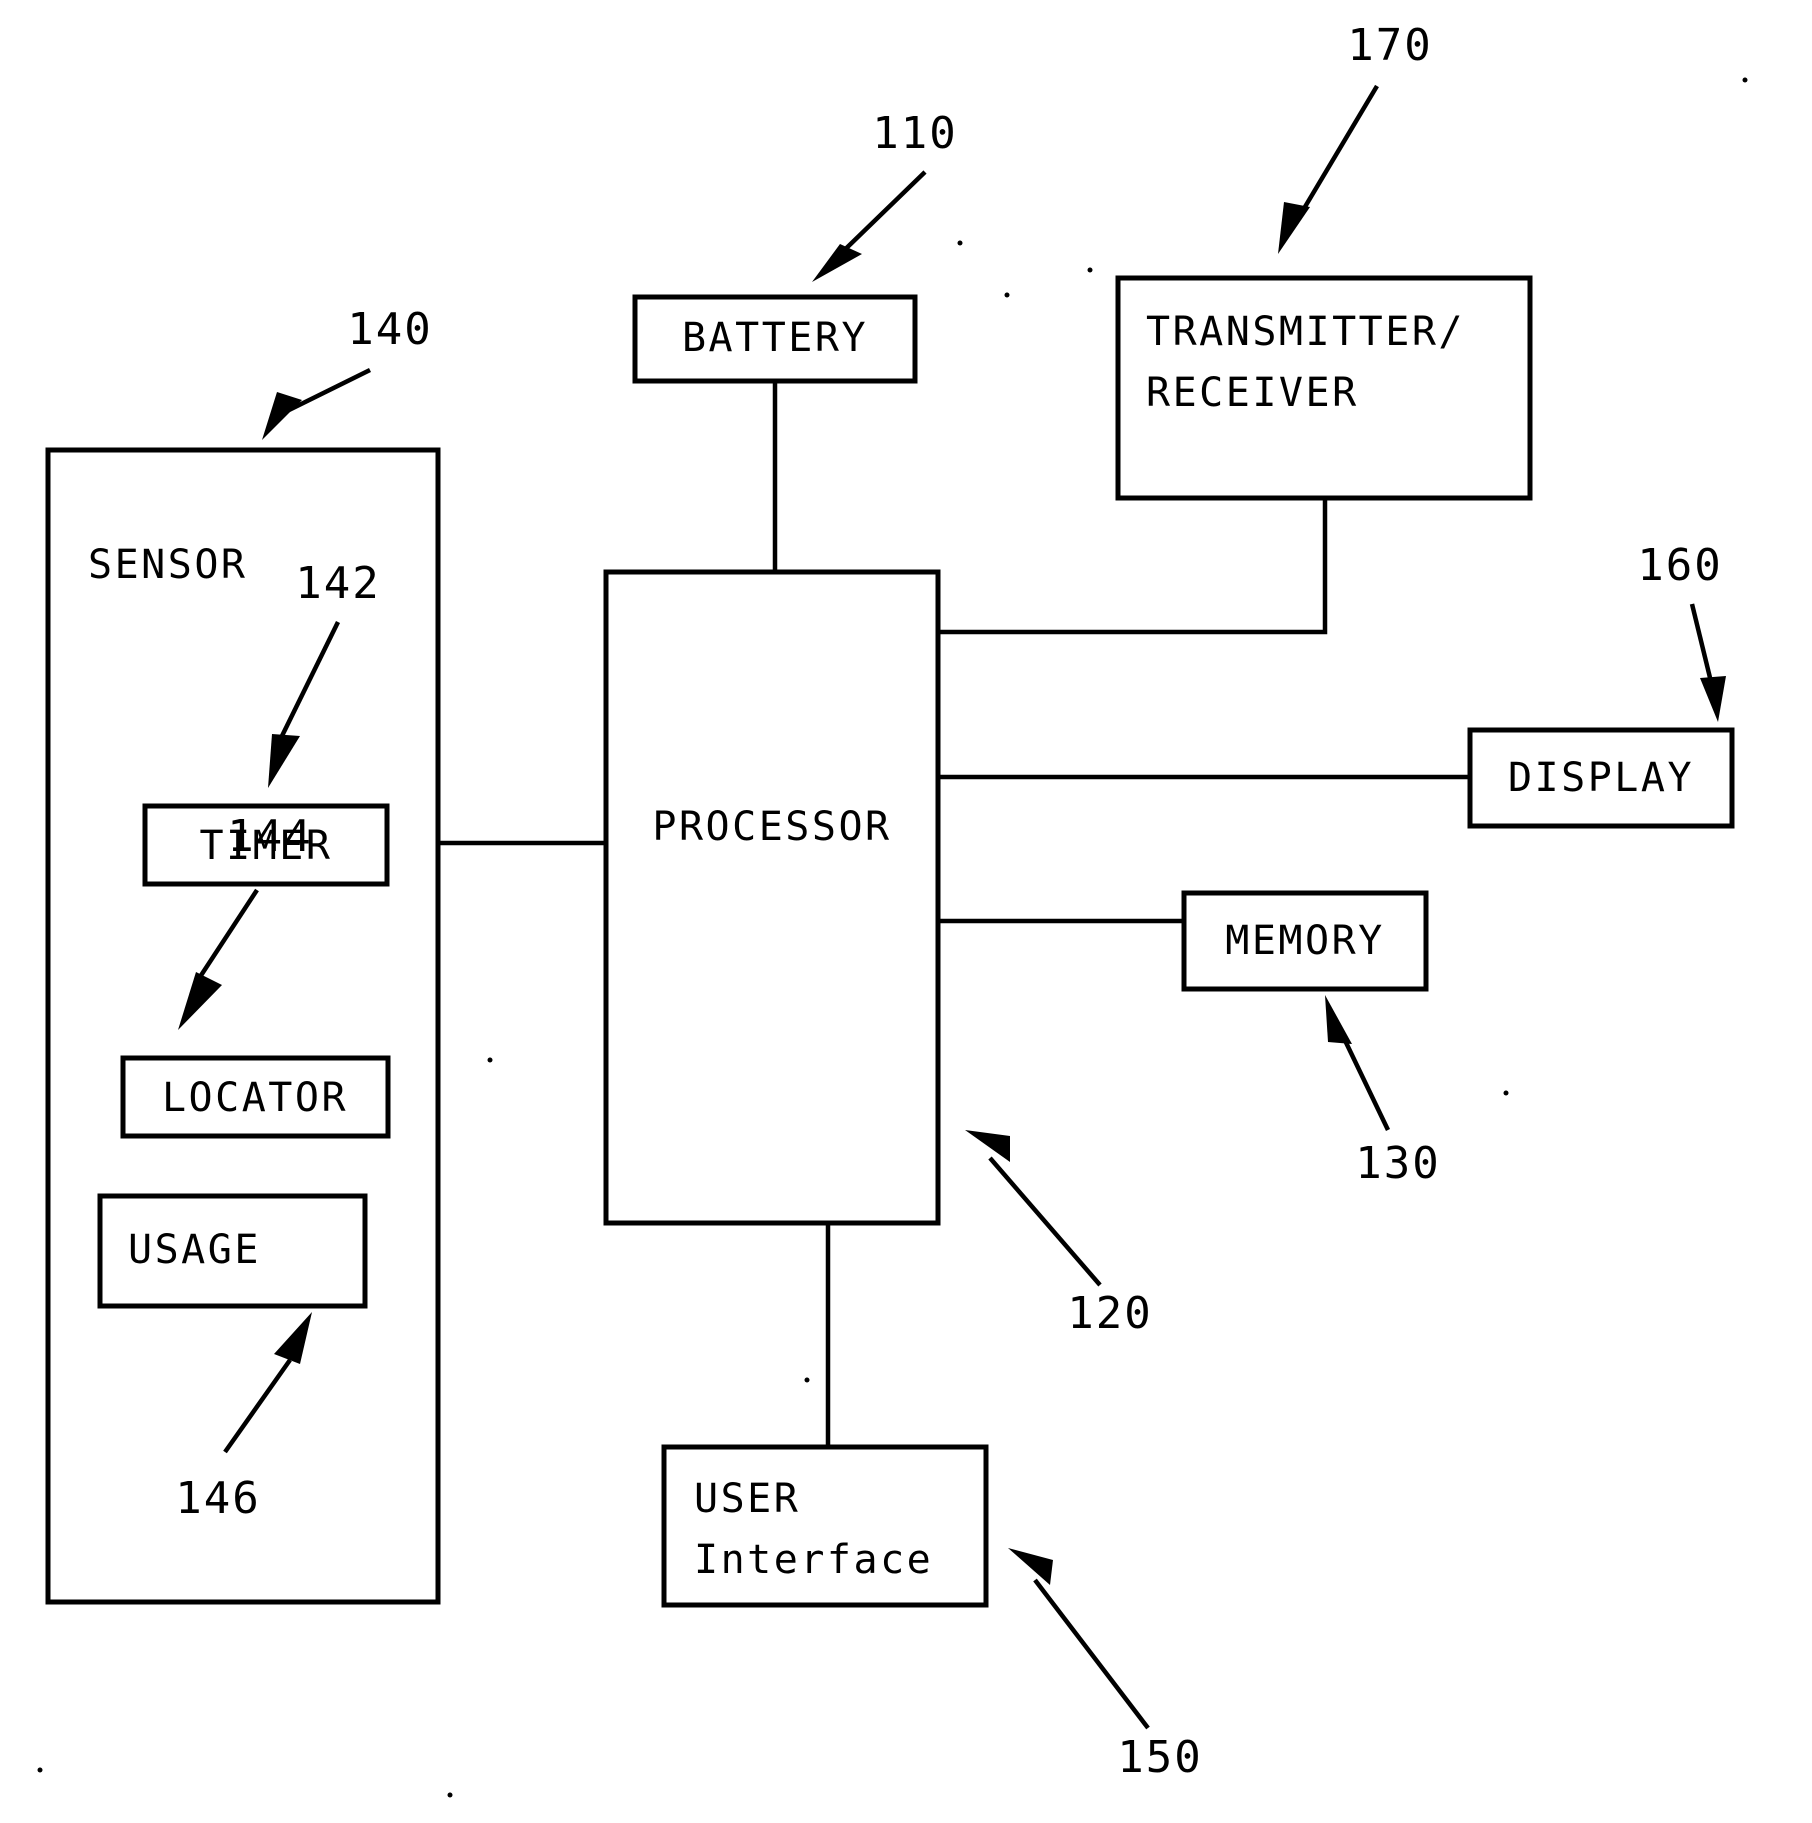 This screenshot has width=1812, height=1823. Describe the element at coordinates (747, 1499) in the screenshot. I see `user-interface-label-line1: USER` at that location.